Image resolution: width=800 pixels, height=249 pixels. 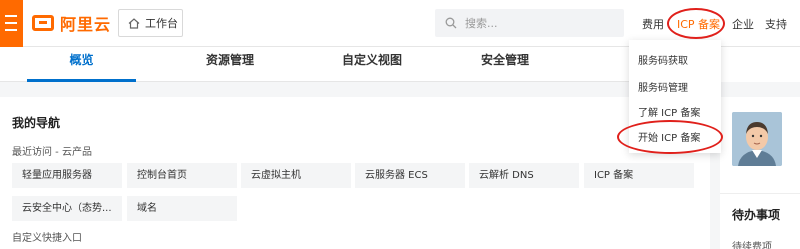 What do you see at coordinates (81, 64) in the screenshot?
I see `tab-overview: 概览` at bounding box center [81, 64].